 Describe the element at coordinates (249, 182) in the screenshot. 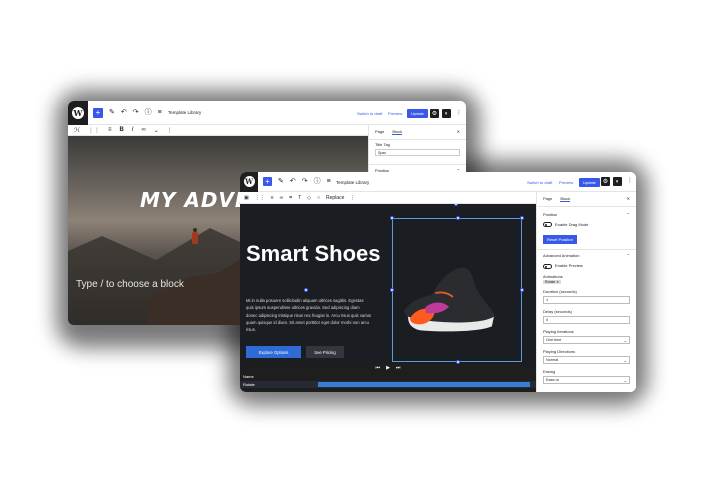

I see `front-wordpress-logo-button: W` at that location.